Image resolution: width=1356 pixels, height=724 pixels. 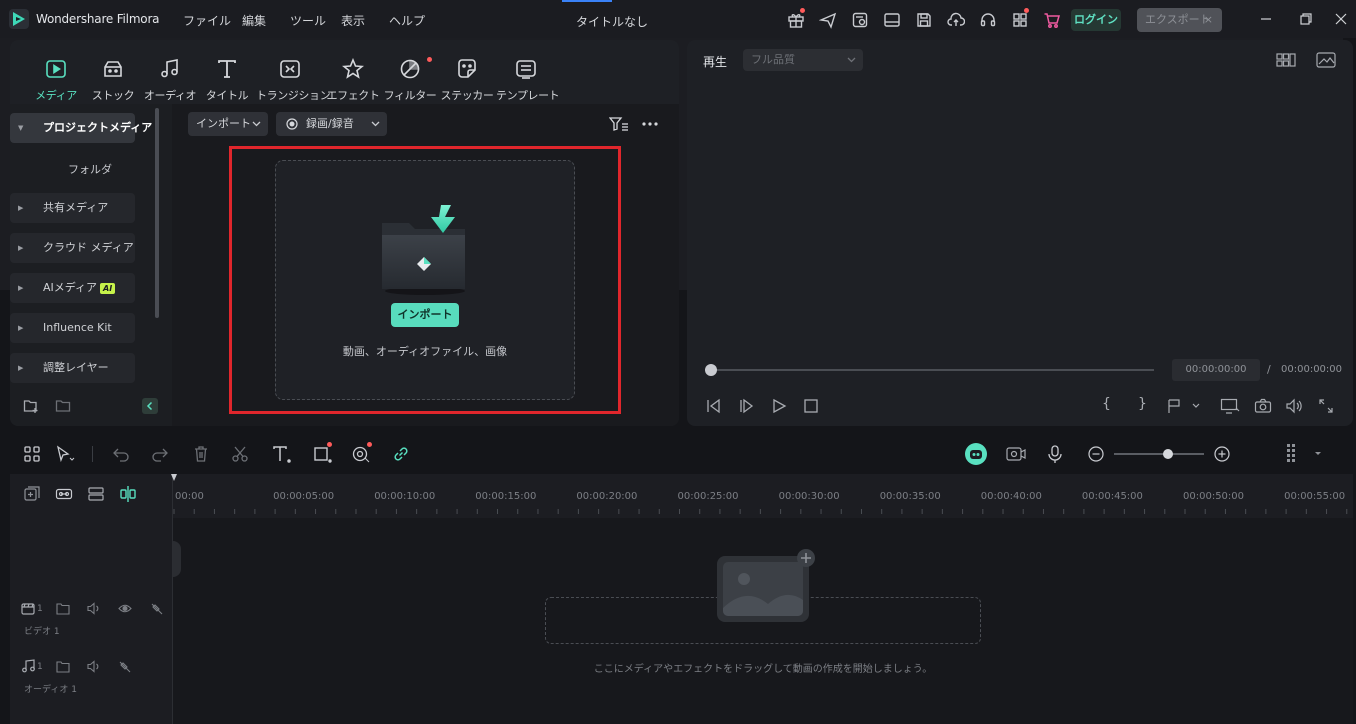 I want to click on cut-scissors-icon, so click(x=240, y=454).